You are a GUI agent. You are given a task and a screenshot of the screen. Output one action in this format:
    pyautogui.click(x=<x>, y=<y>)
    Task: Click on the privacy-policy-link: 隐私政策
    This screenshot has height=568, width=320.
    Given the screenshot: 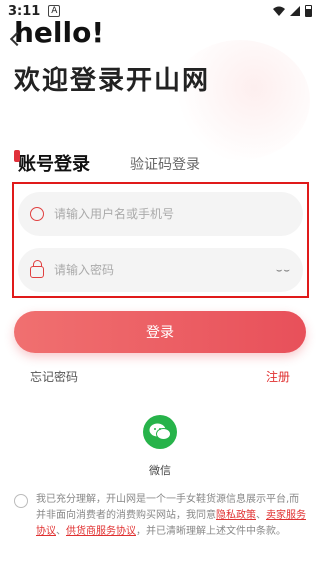 What is the action you would take?
    pyautogui.click(x=236, y=515)
    